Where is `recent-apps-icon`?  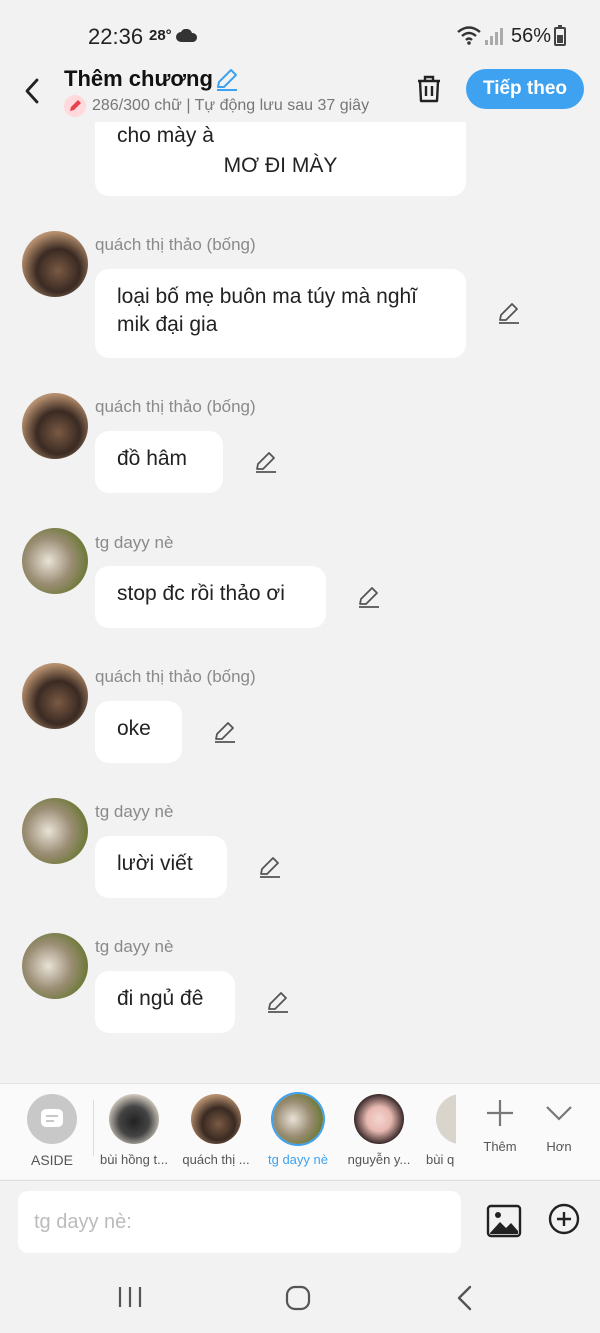
recent-apps-icon is located at coordinates (130, 1297).